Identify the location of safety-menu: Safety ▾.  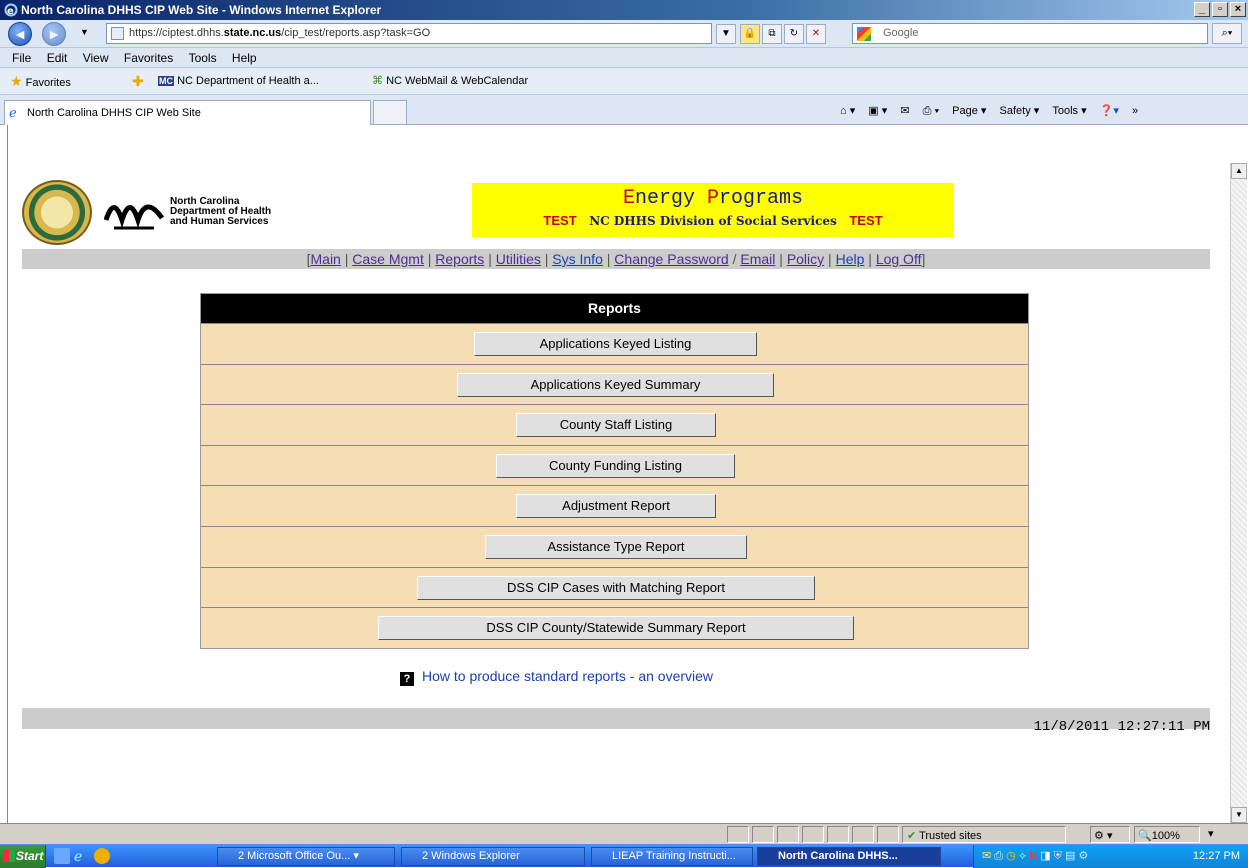
(1020, 111).